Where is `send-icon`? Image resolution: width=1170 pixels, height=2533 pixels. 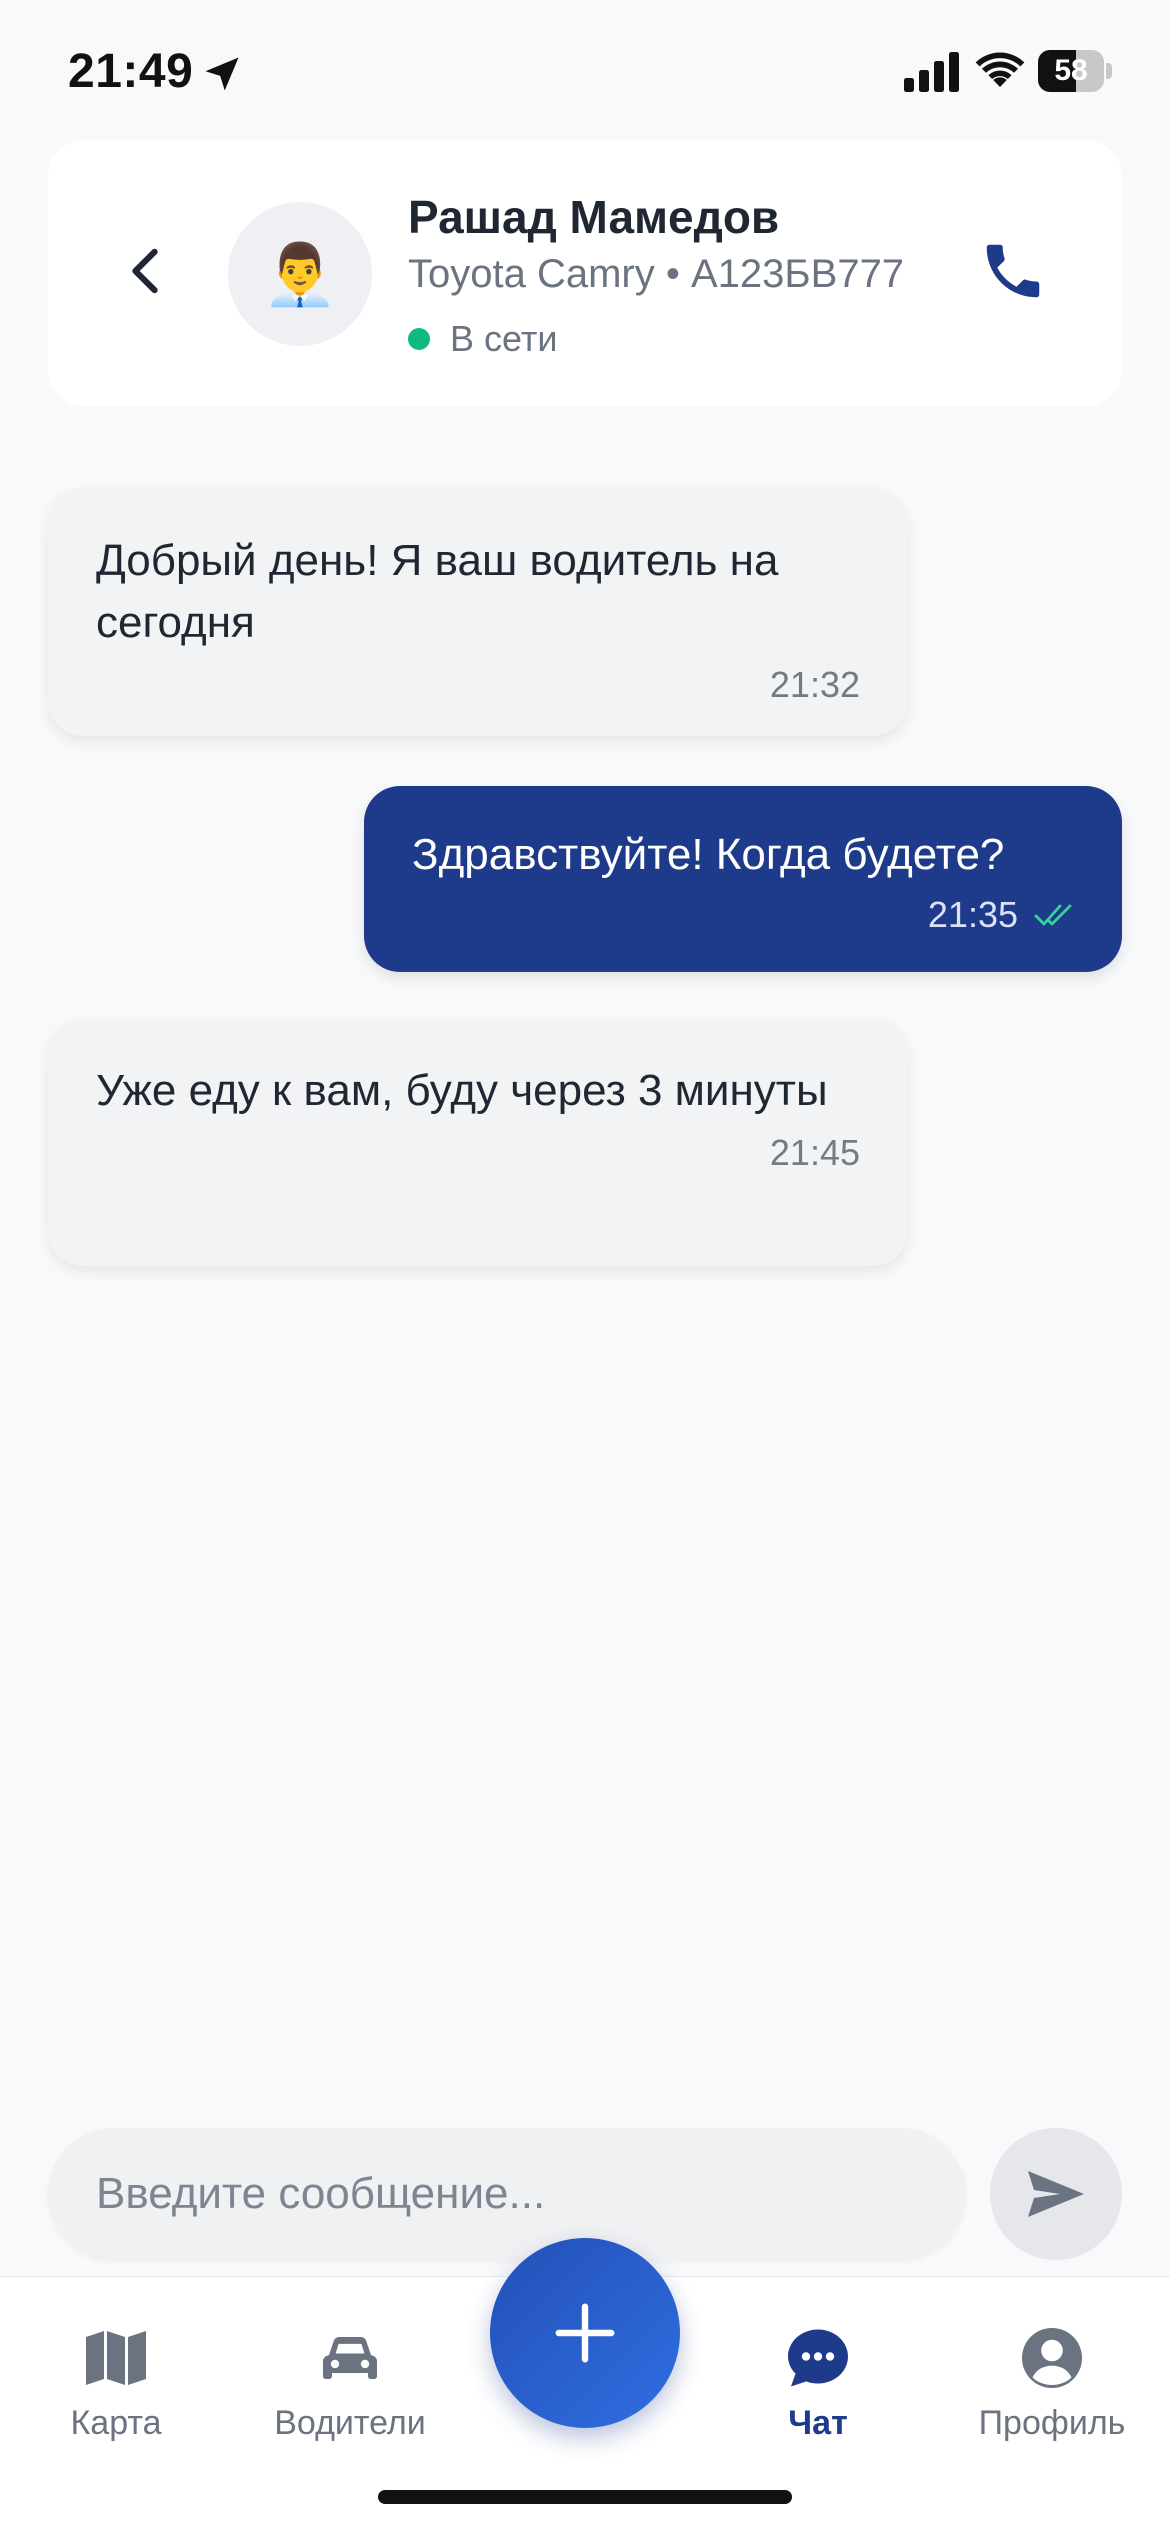
send-icon is located at coordinates (1056, 2194).